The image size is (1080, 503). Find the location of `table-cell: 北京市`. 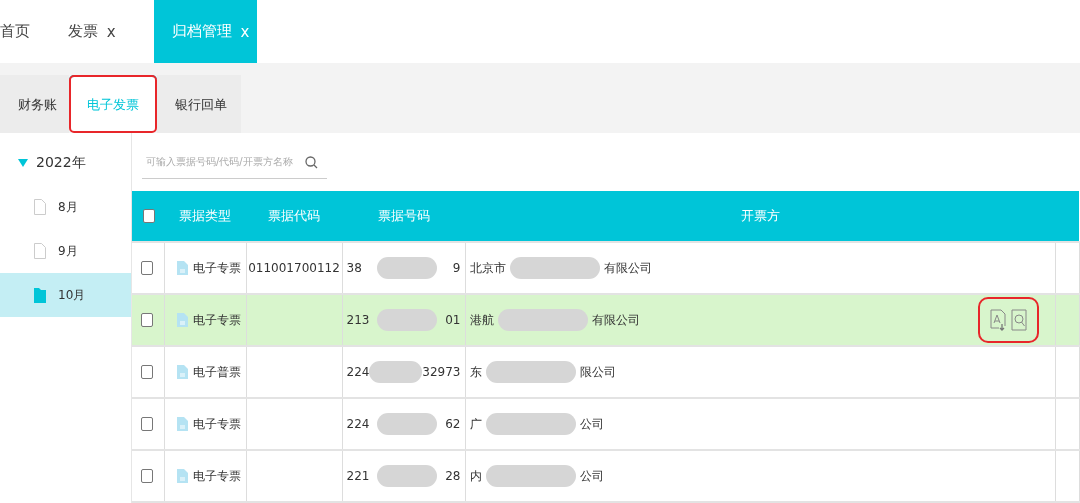

table-cell: 北京市 is located at coordinates (487, 268).